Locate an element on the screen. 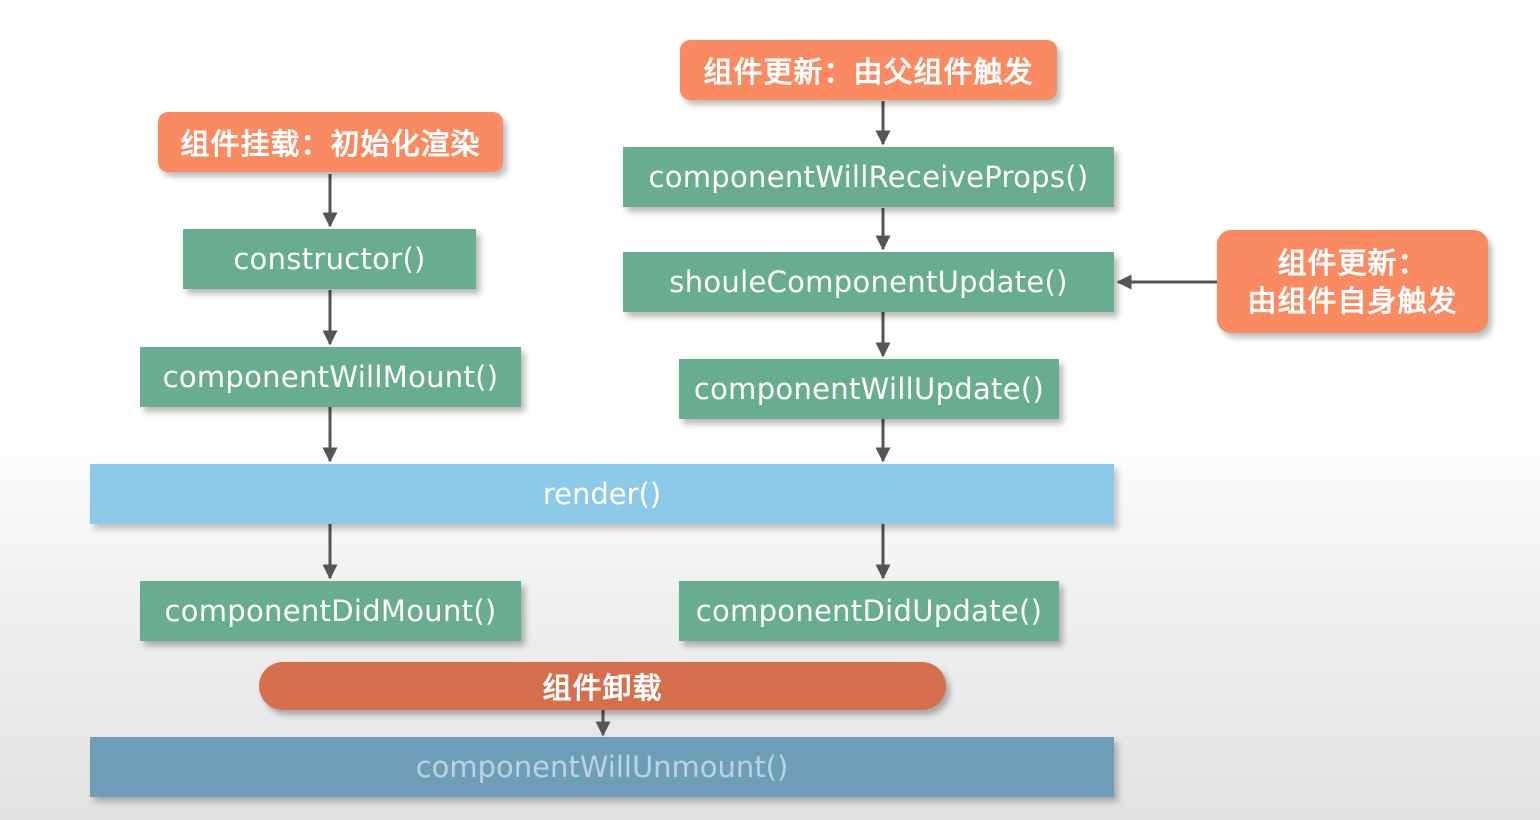 The width and height of the screenshot is (1540, 820). should-component-update-label: shouleComponentUpdate() is located at coordinates (868, 282).